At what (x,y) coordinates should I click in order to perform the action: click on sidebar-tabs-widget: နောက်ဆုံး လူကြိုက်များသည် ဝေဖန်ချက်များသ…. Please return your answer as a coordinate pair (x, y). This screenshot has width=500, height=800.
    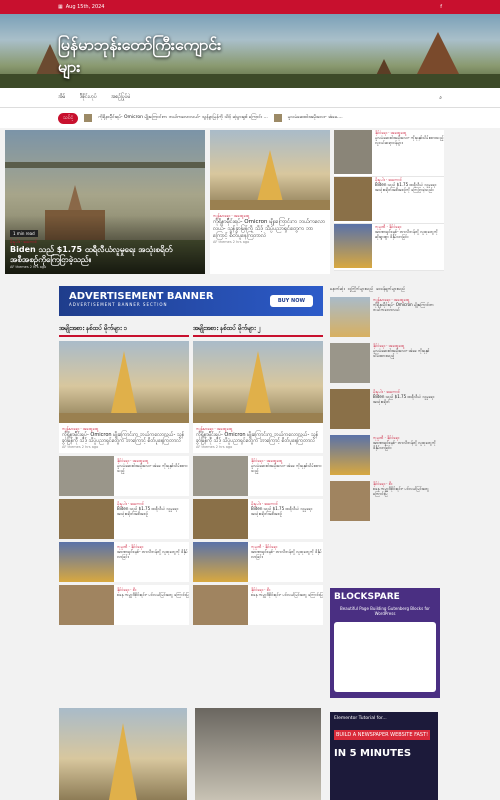
    Looking at the image, I should click on (385, 406).